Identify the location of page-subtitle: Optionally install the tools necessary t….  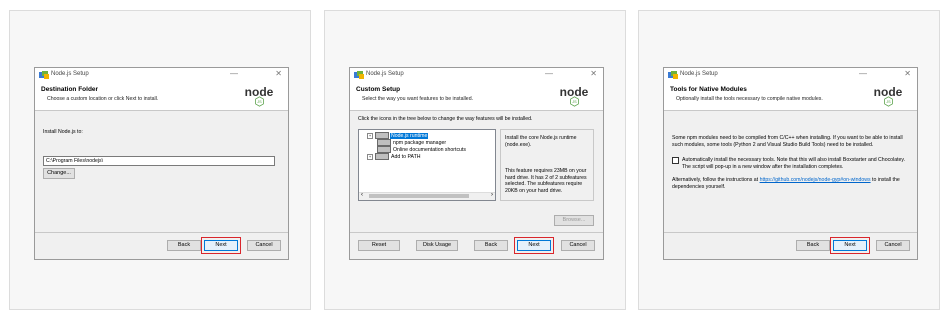
(749, 99).